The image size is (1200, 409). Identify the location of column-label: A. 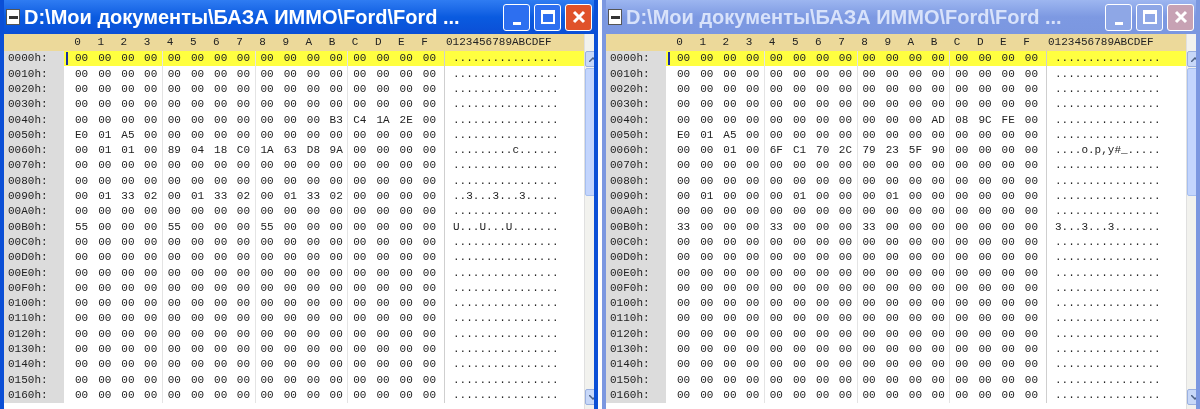
(309, 43).